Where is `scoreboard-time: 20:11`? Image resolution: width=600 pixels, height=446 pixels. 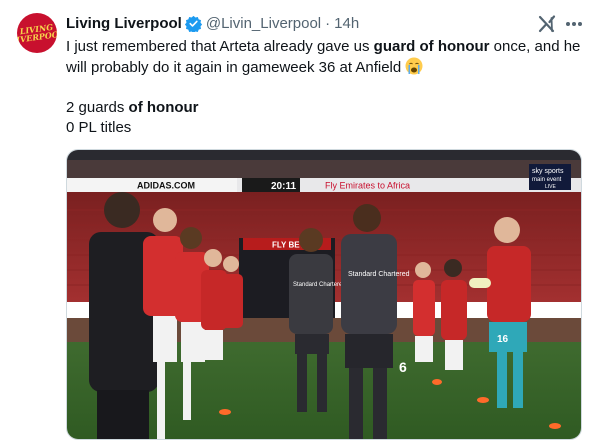
scoreboard-time: 20:11 is located at coordinates (283, 186).